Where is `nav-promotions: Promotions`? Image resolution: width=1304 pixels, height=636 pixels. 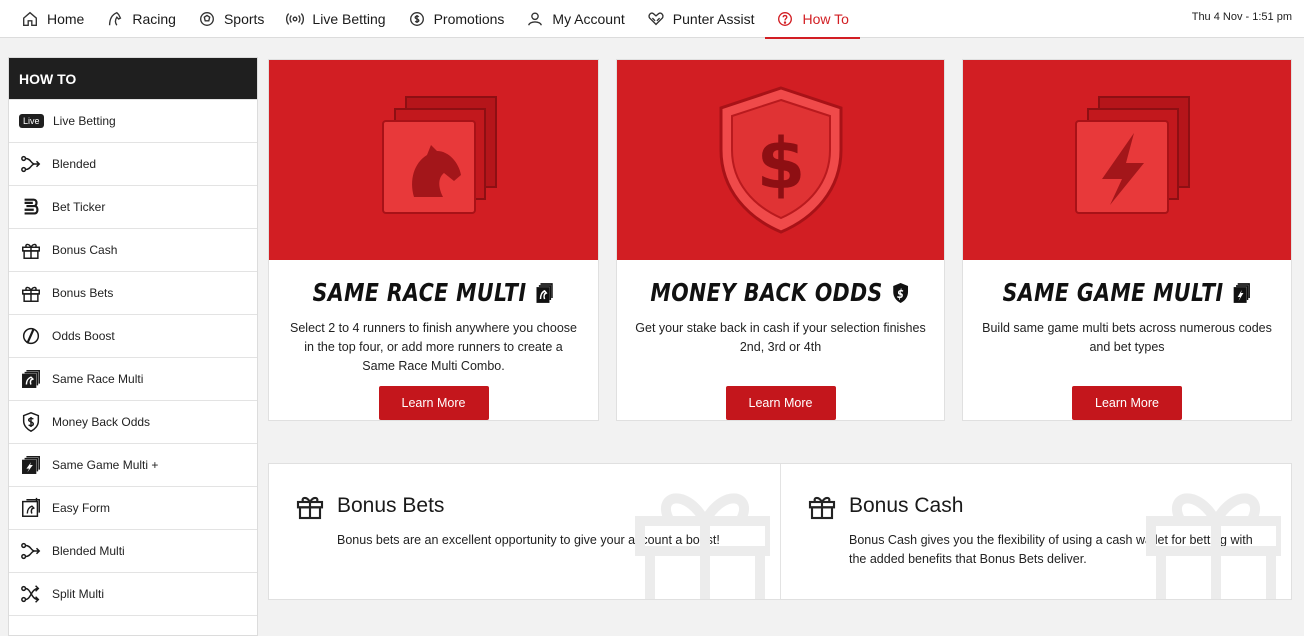 nav-promotions: Promotions is located at coordinates (456, 19).